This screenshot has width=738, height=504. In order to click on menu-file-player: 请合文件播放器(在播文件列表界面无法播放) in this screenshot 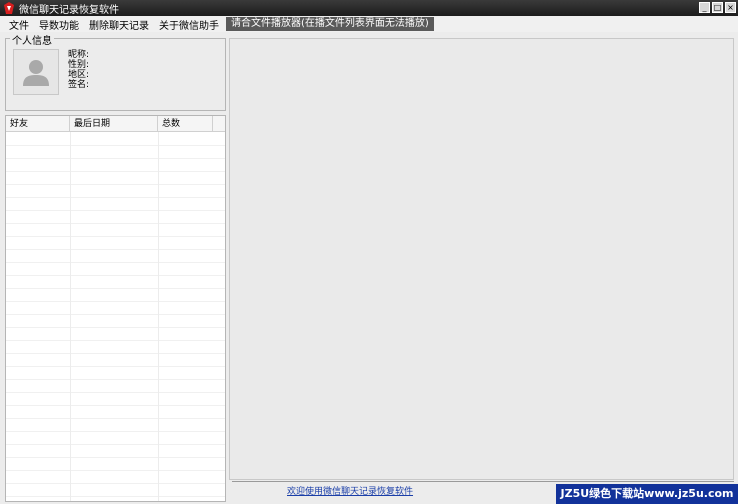, I will do `click(330, 24)`.